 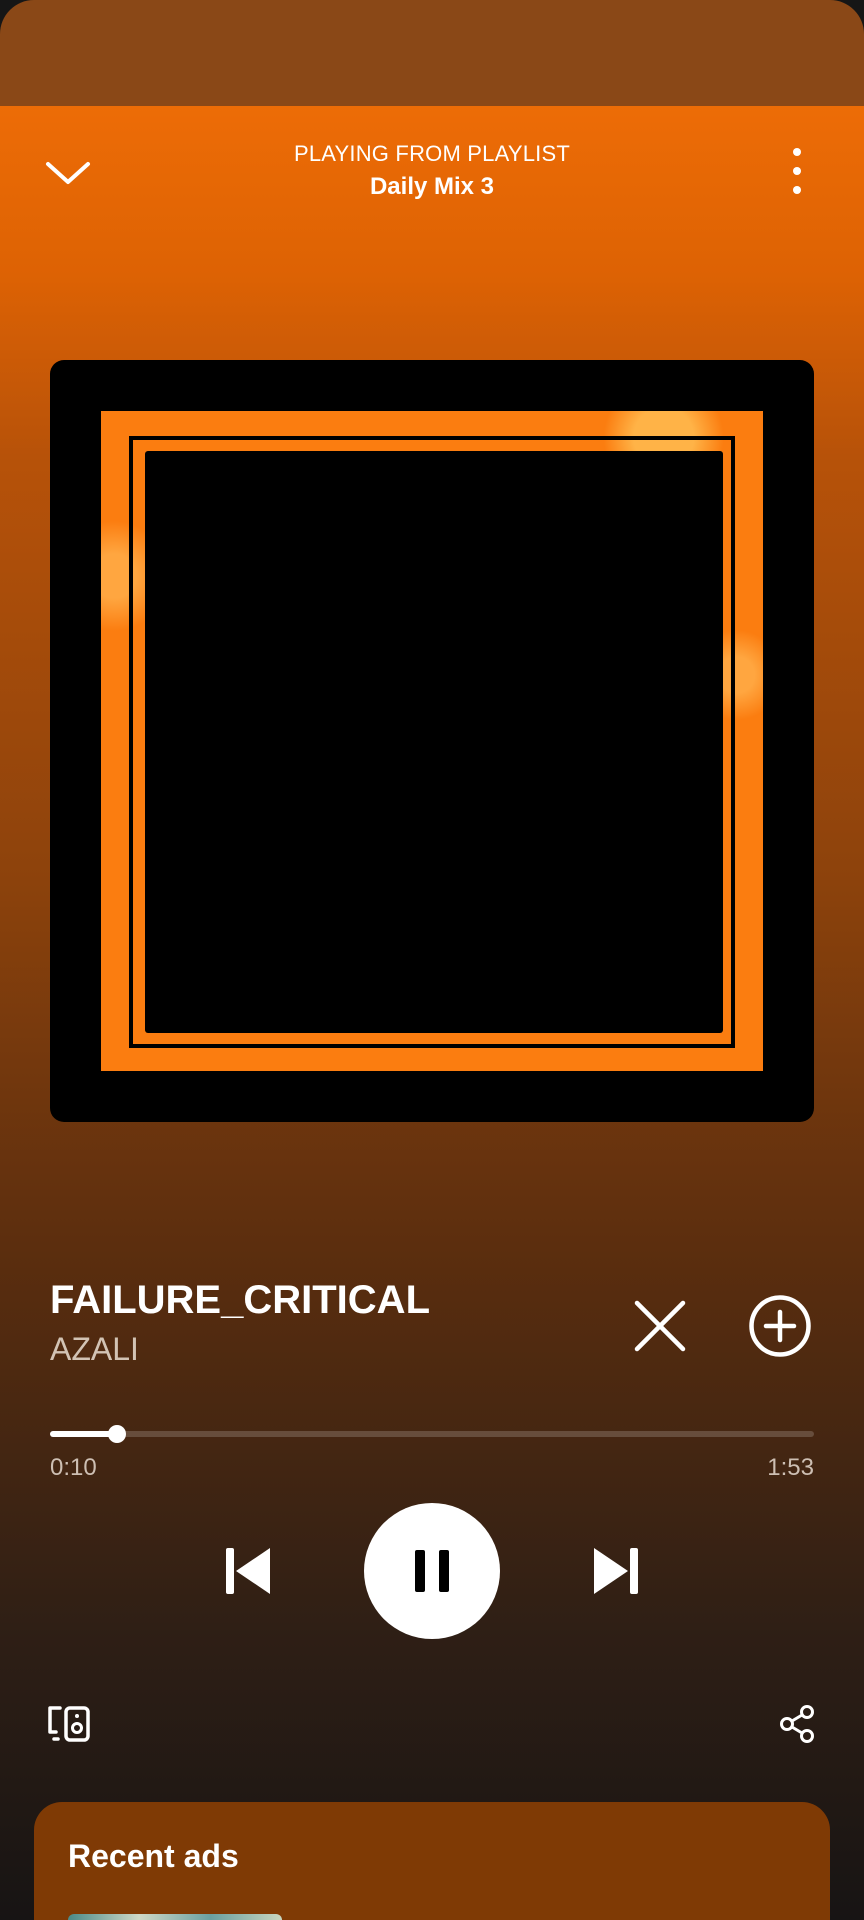 What do you see at coordinates (175, 1917) in the screenshot?
I see `ad-thumbnail` at bounding box center [175, 1917].